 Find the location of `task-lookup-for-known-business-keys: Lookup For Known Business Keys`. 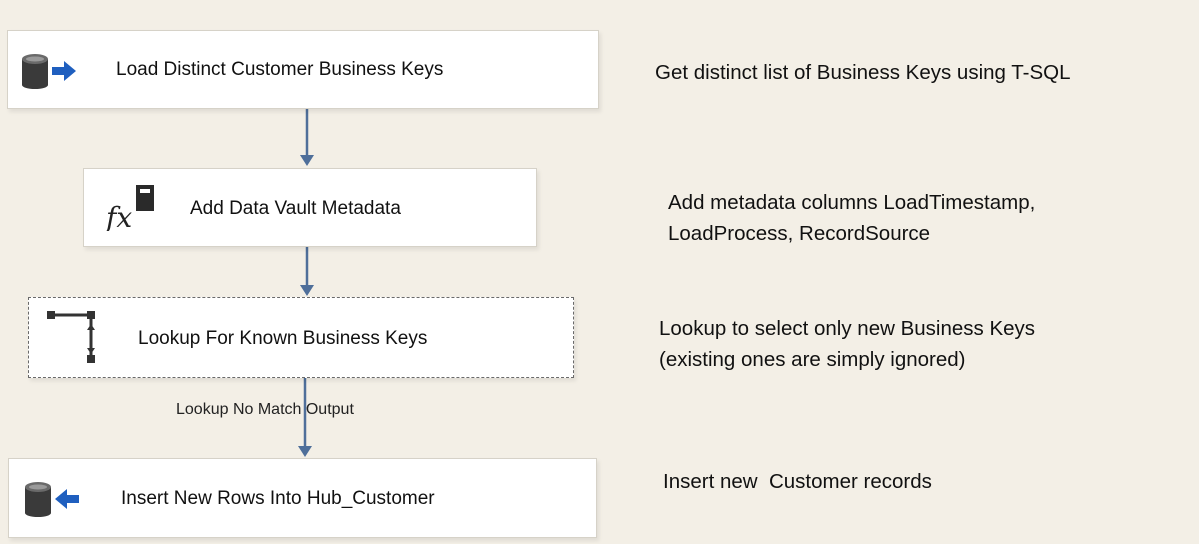

task-lookup-for-known-business-keys: Lookup For Known Business Keys is located at coordinates (301, 337).